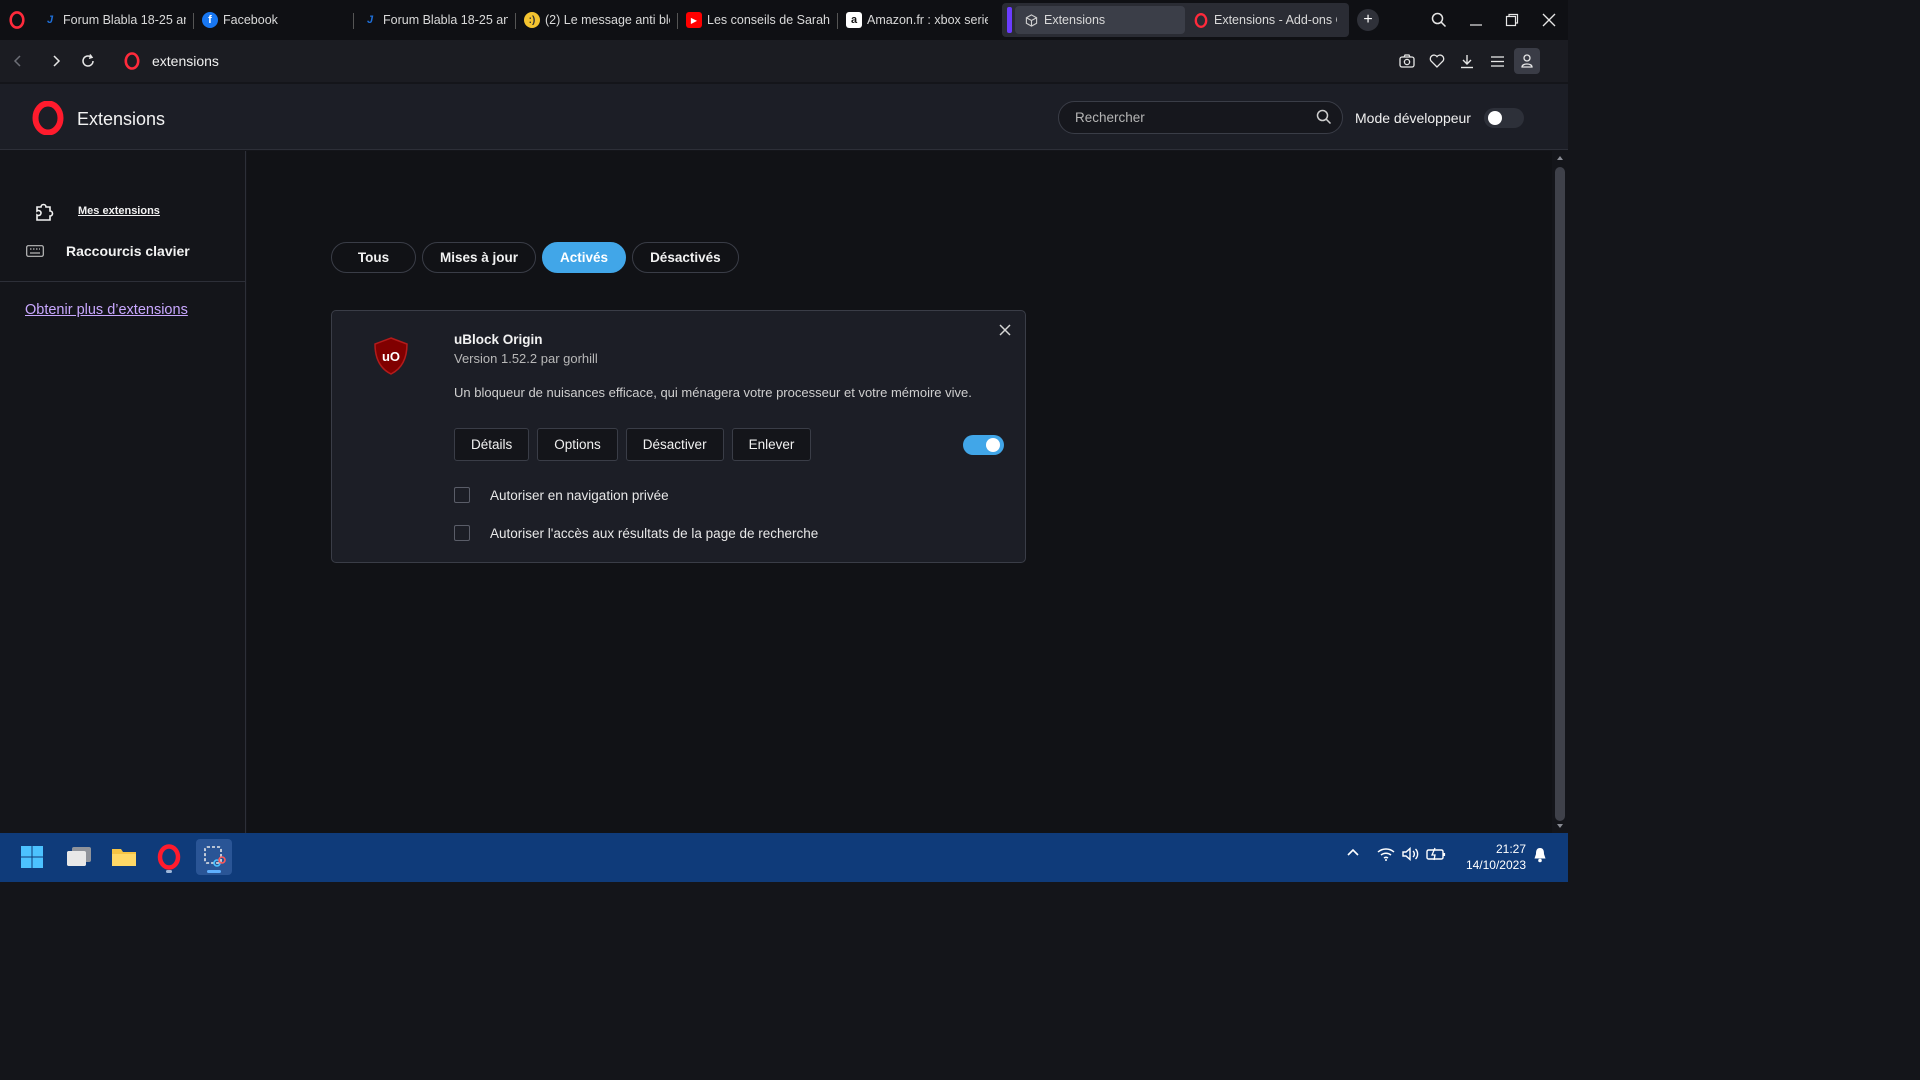 The image size is (1920, 1080). I want to click on extension-version: Version 1.52.2 par gorhill, so click(526, 358).